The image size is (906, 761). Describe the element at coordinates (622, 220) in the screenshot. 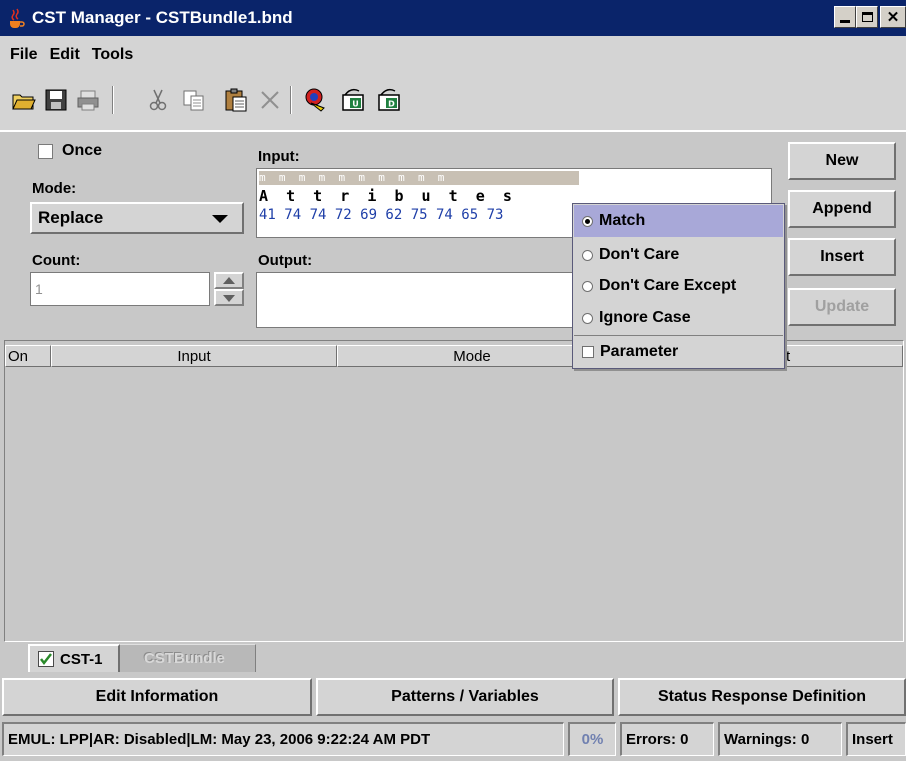

I see `popup-item-match-label: Match` at that location.